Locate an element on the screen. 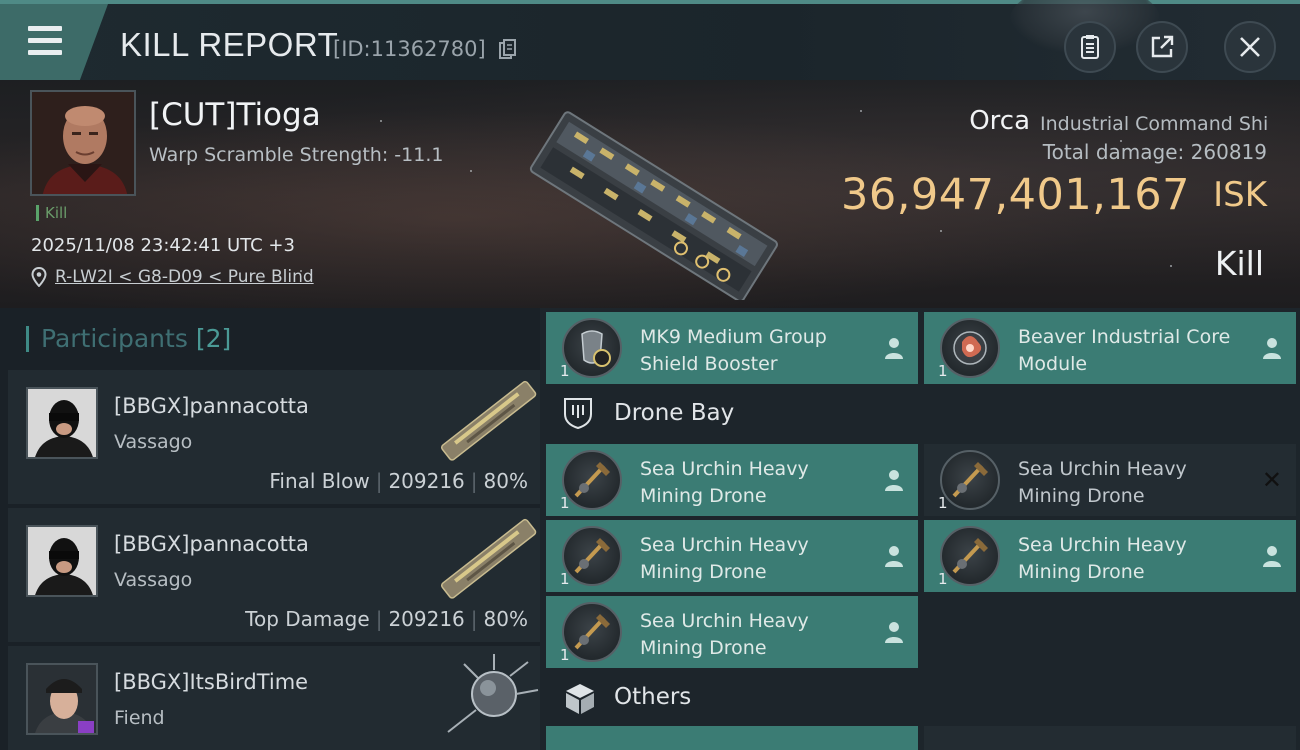  participant-role: Top Damage is located at coordinates (307, 619).